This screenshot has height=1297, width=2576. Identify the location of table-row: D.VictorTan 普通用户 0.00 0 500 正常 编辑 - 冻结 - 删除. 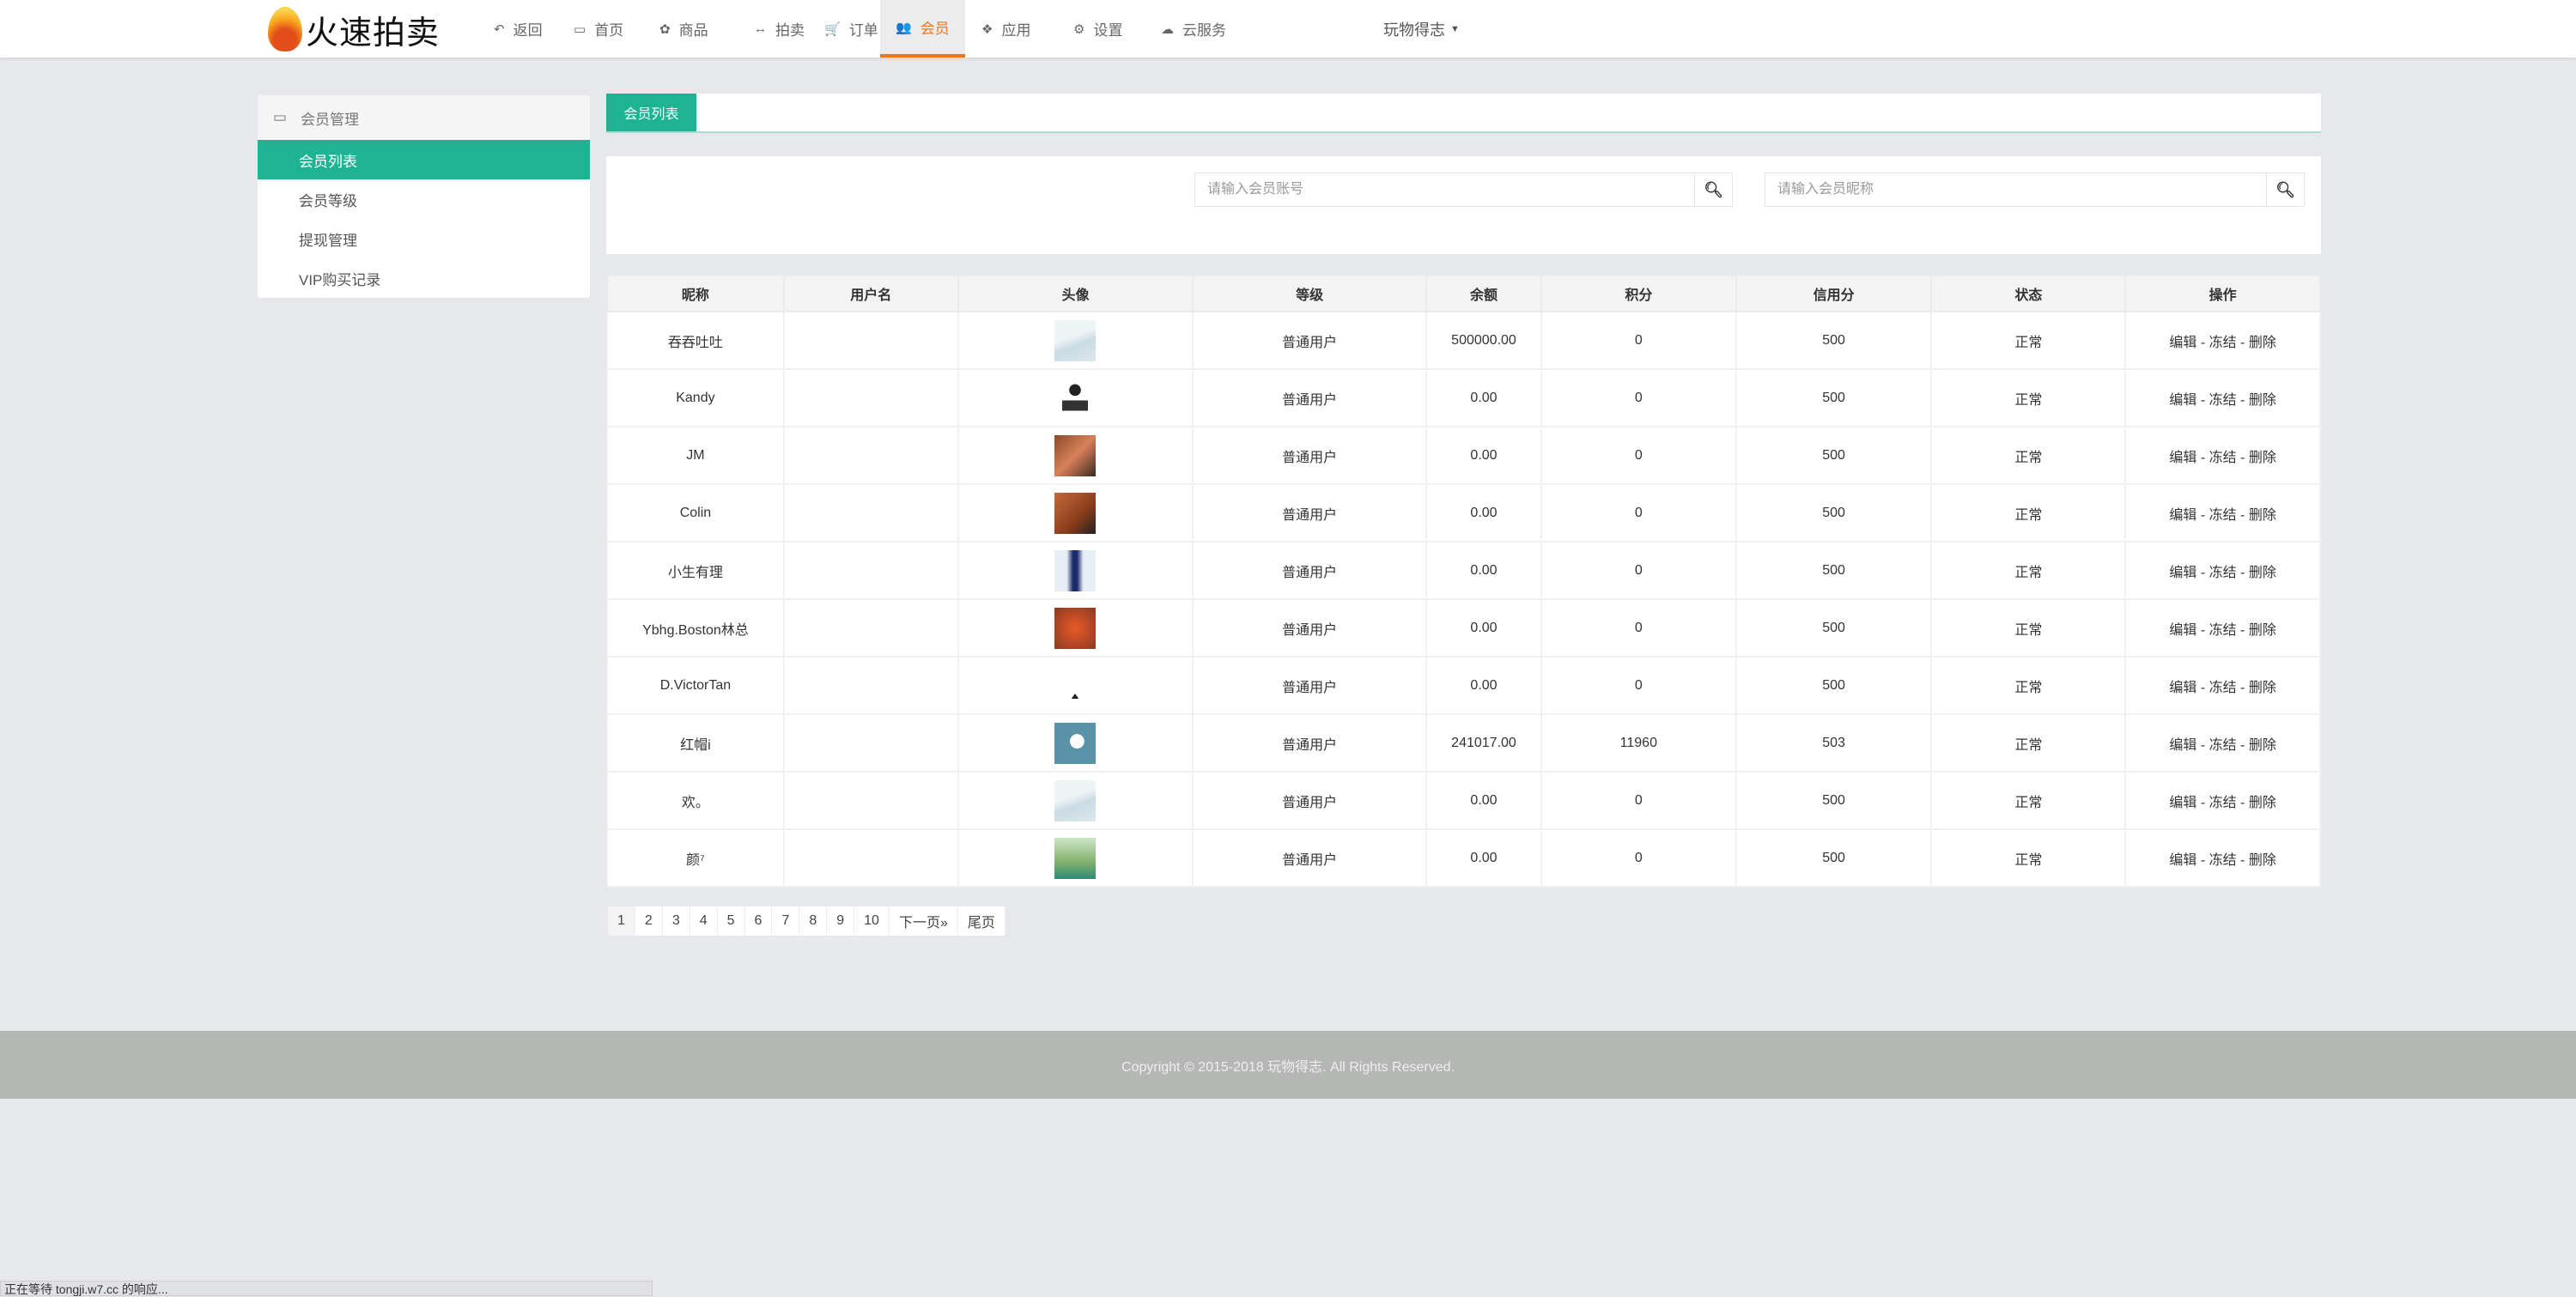
(1463, 685).